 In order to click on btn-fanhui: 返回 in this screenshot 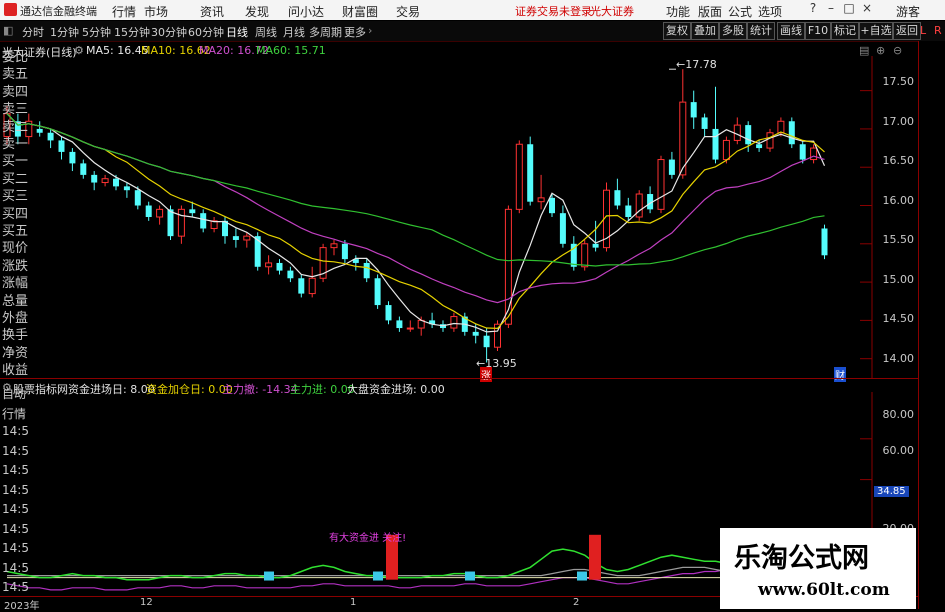, I will do `click(907, 31)`.